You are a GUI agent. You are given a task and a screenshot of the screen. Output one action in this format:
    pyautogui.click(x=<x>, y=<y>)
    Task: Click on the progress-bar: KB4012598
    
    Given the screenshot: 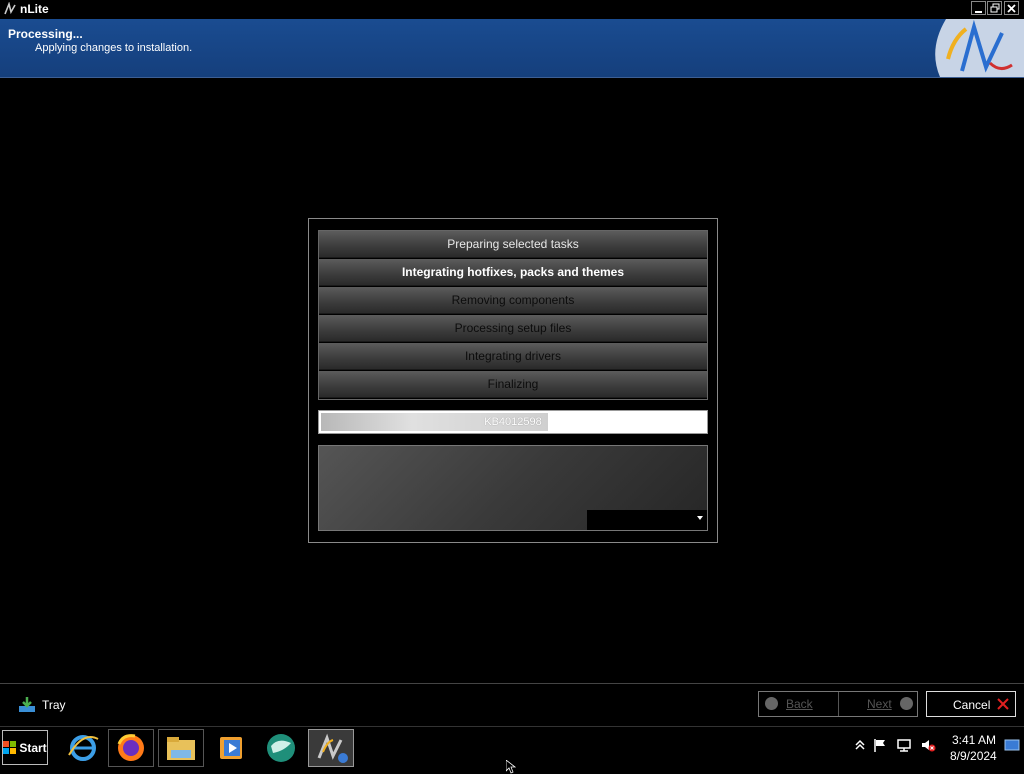 What is the action you would take?
    pyautogui.click(x=513, y=422)
    